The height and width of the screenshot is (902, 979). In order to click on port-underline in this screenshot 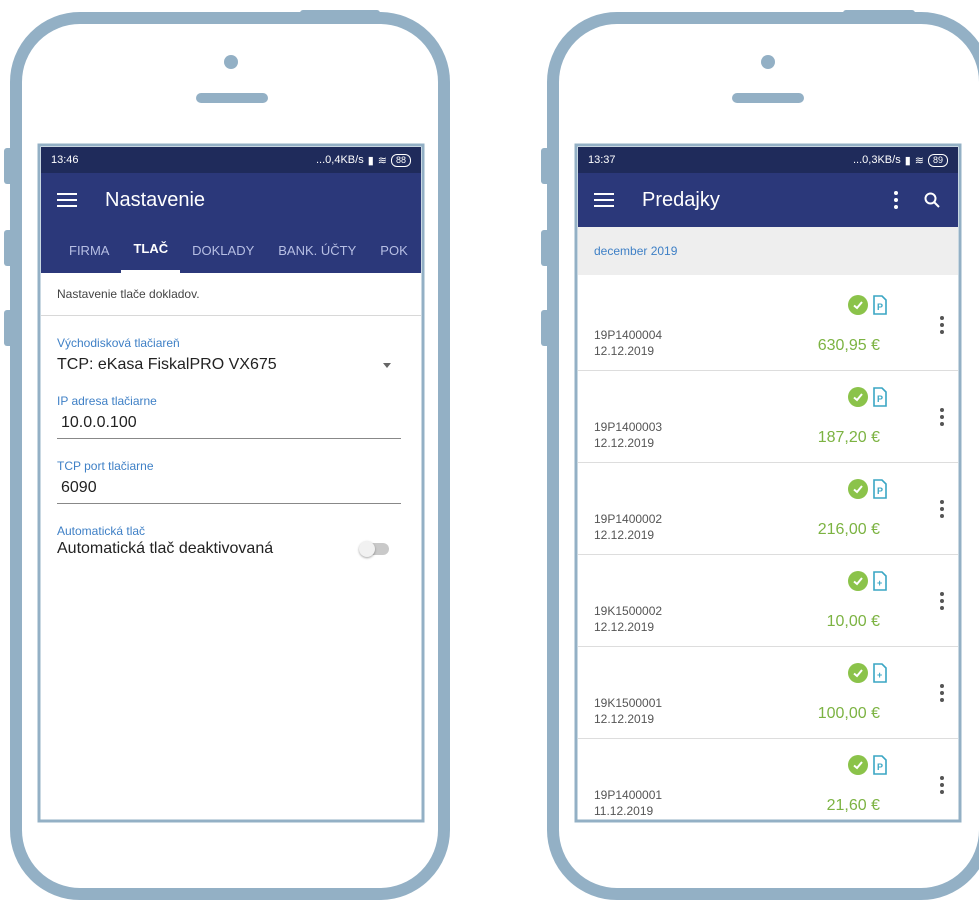, I will do `click(229, 503)`.